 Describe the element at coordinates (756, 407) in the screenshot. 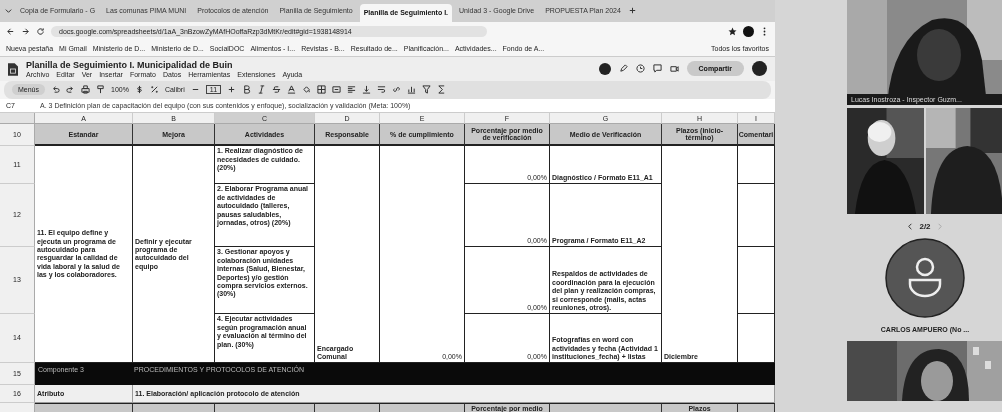

I see `column-heading` at that location.